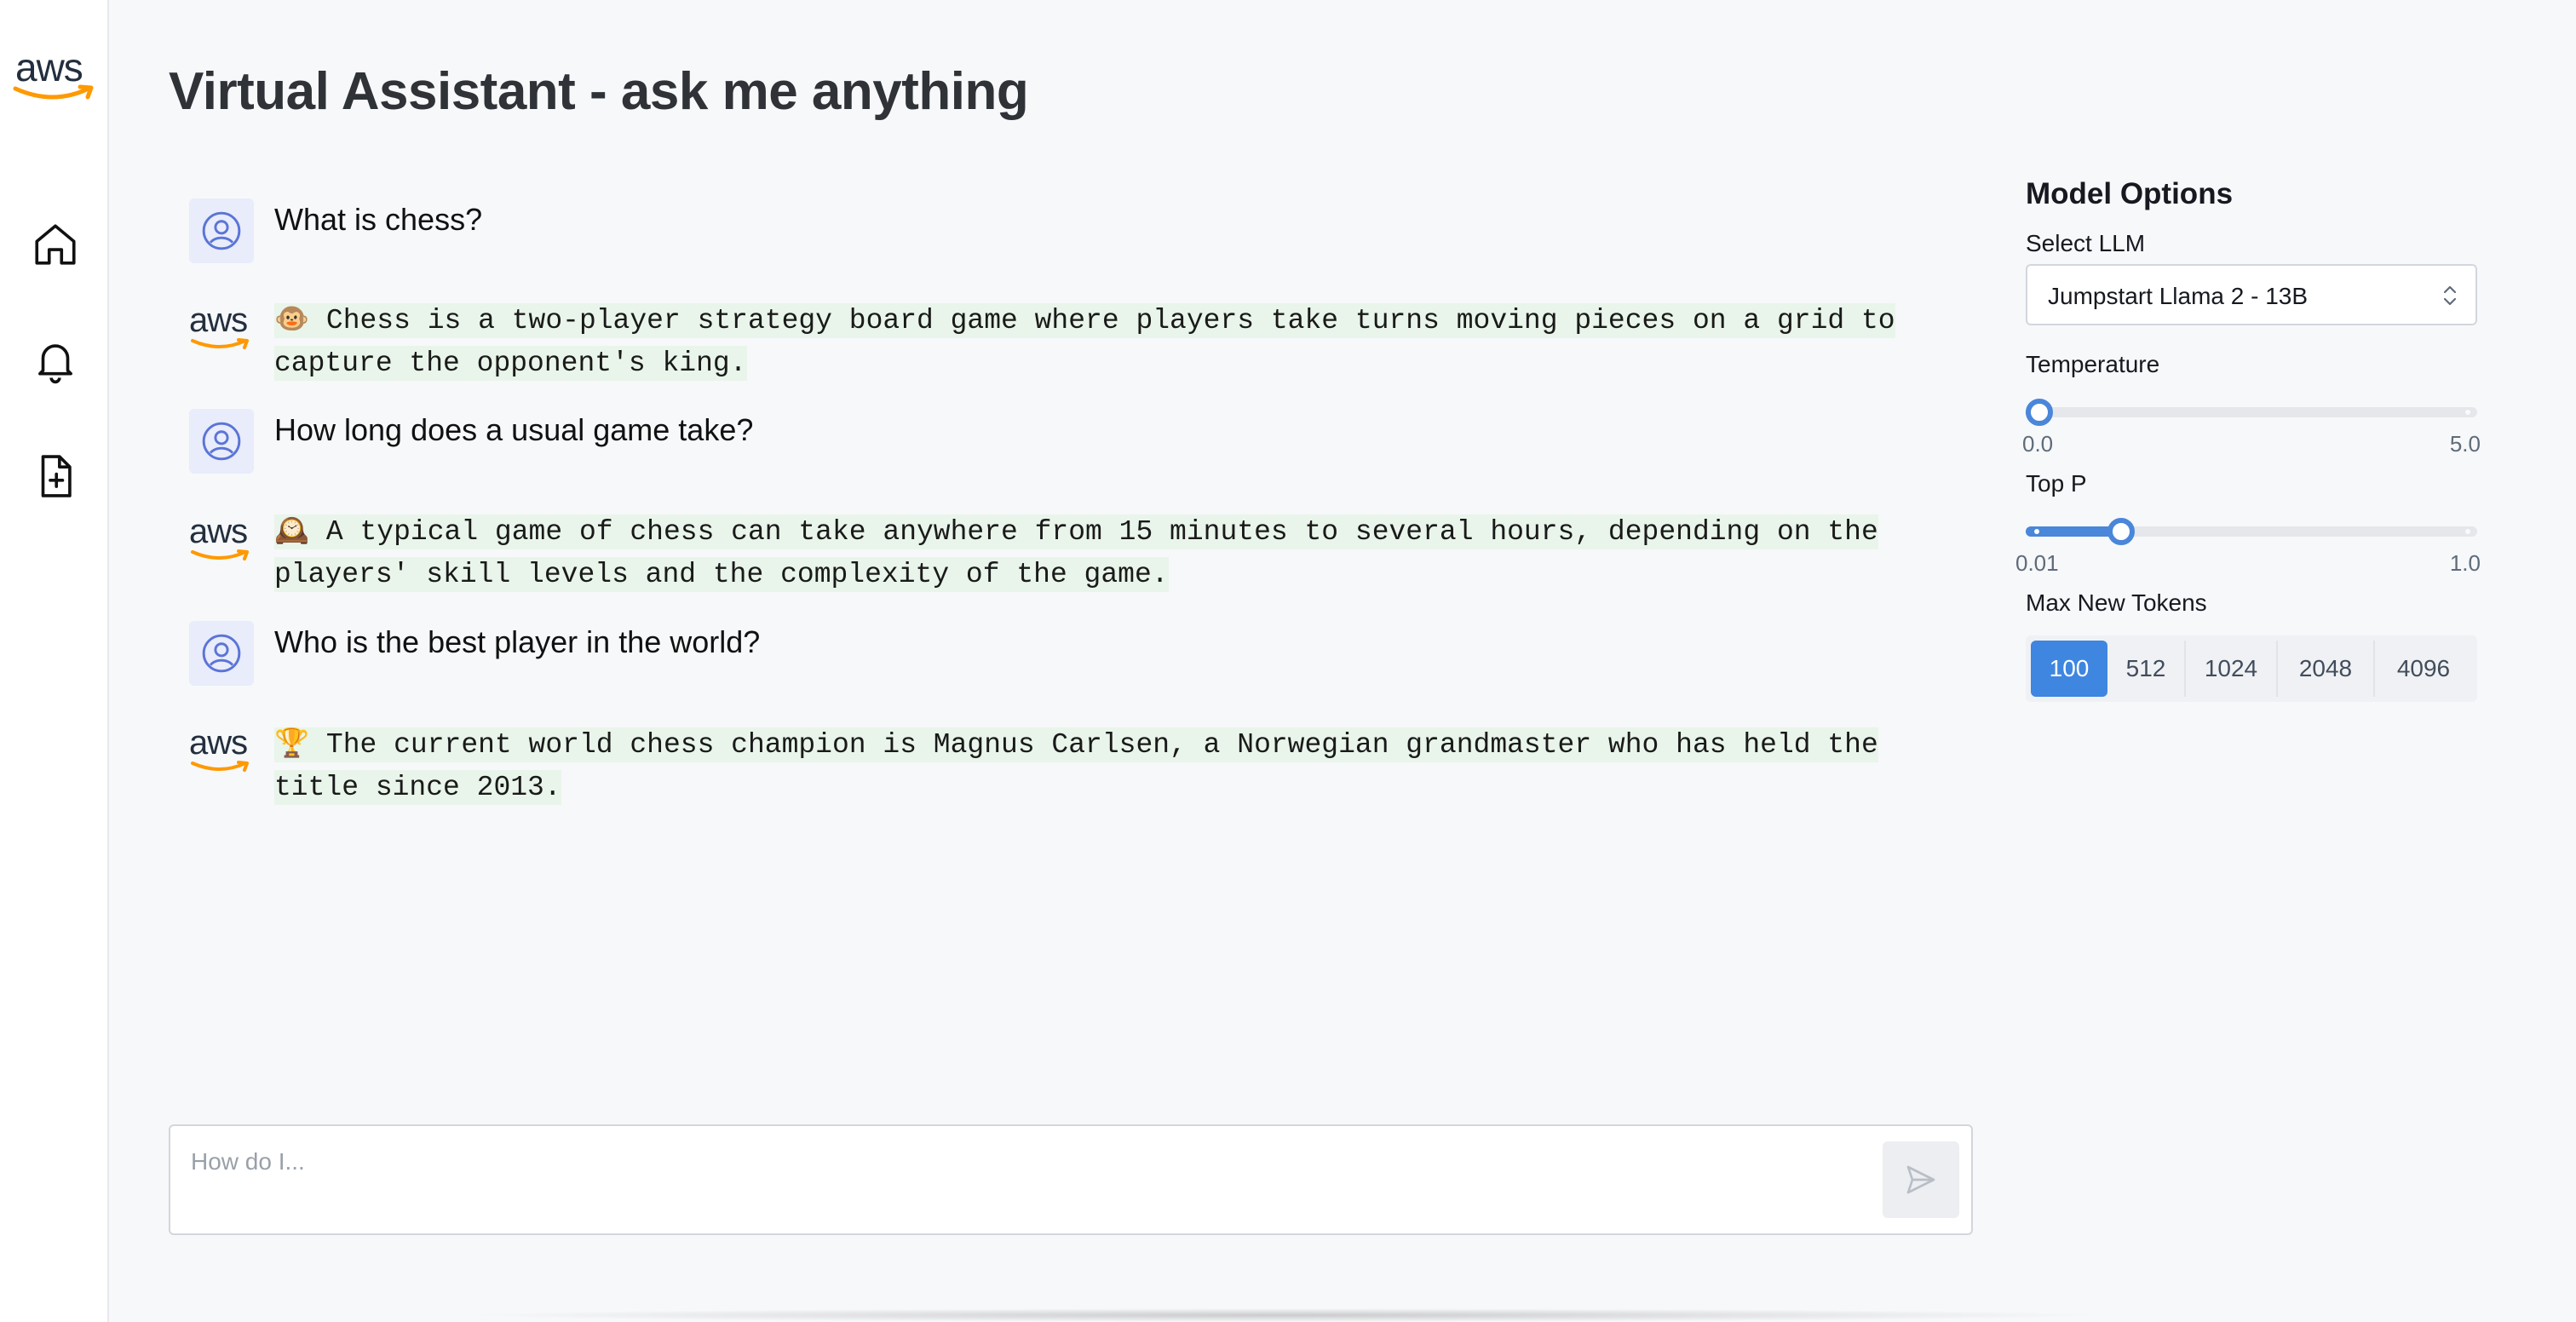  What do you see at coordinates (2450, 295) in the screenshot?
I see `select-chevron-icon` at bounding box center [2450, 295].